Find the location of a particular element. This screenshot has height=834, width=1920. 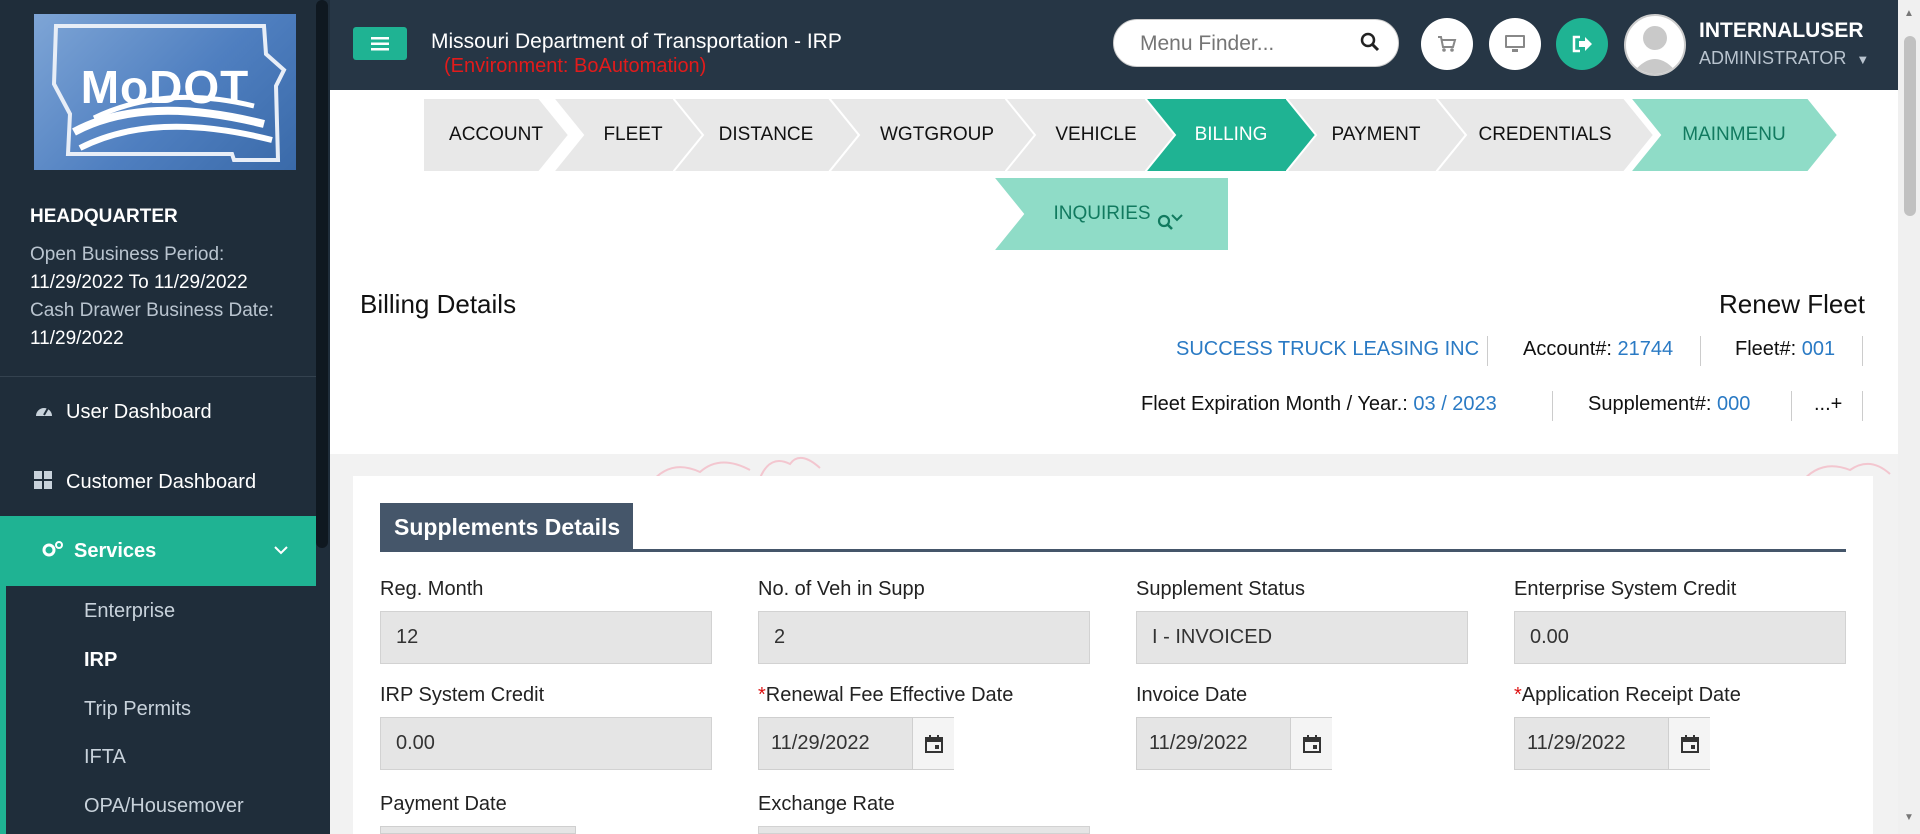

user-role: ADMINISTRATOR is located at coordinates (1773, 58).